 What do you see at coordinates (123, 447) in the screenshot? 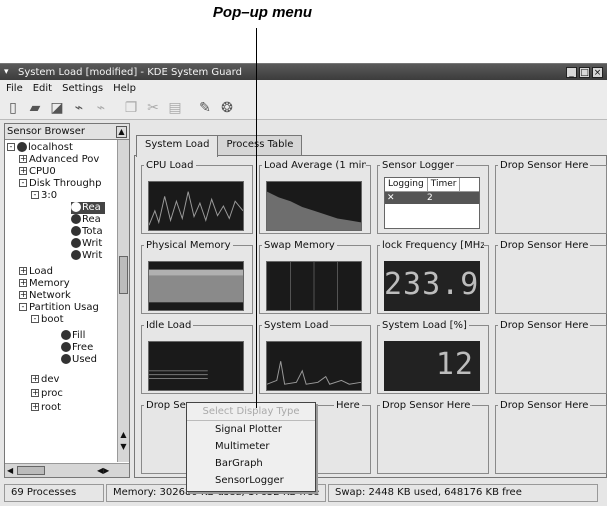
I see `scroll-down-arrow-icon: ▼` at bounding box center [123, 447].